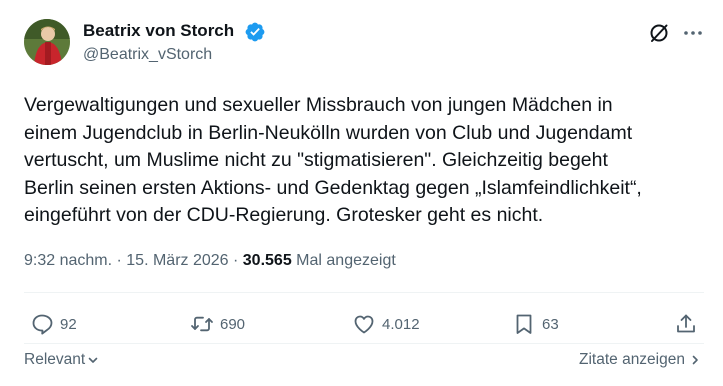  Describe the element at coordinates (364, 324) in the screenshot. I see `like-icon` at that location.